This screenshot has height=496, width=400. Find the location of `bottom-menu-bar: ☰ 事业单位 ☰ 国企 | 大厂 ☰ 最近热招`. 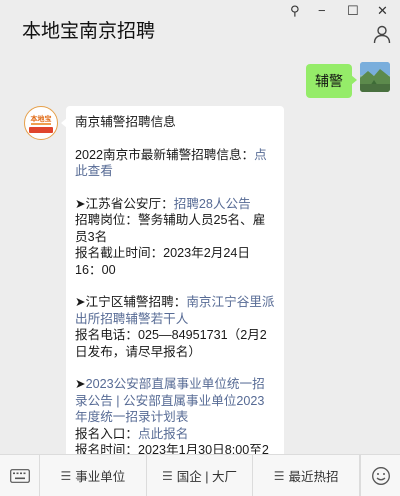

bottom-menu-bar: ☰ 事业单位 ☰ 国企 | 大厂 ☰ 最近热招 is located at coordinates (200, 475).